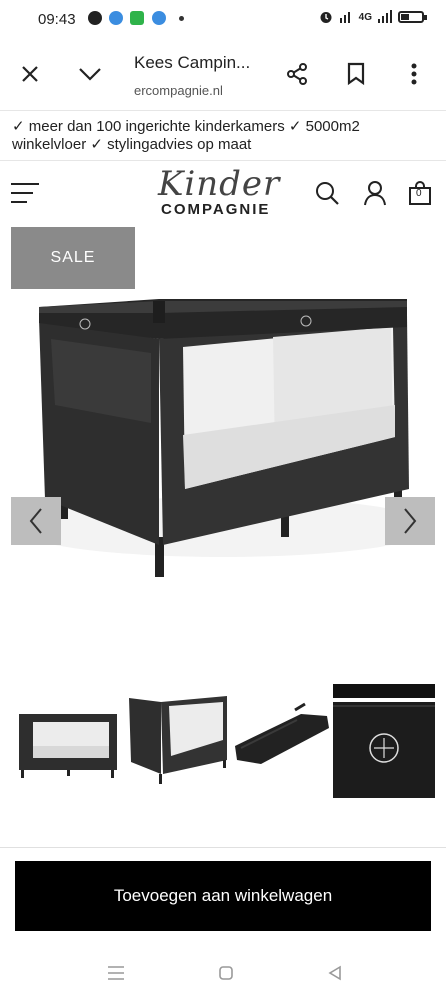 The image size is (446, 1000). I want to click on cart-count: 0, so click(419, 193).